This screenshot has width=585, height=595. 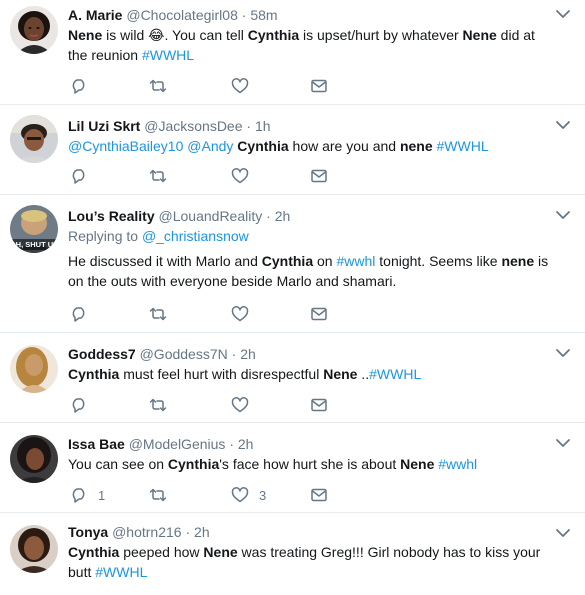 I want to click on text-fragment: how are you and, so click(x=344, y=146).